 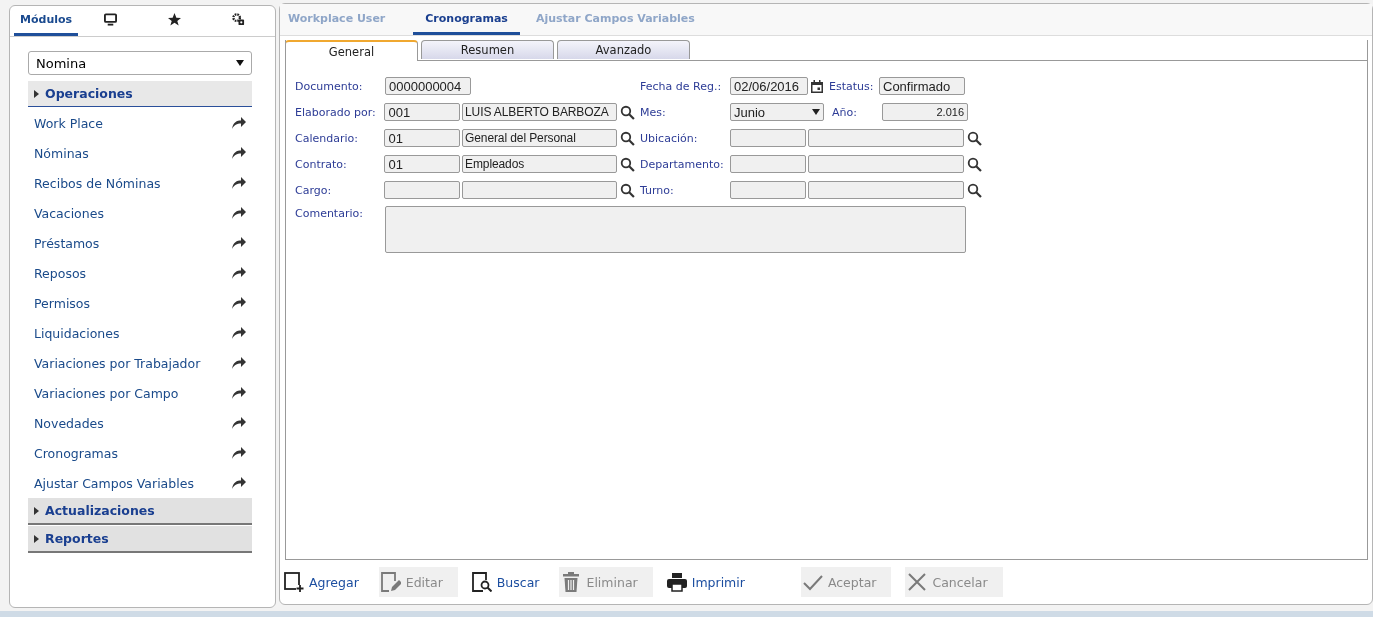 What do you see at coordinates (327, 138) in the screenshot?
I see `field-label: Calendario:` at bounding box center [327, 138].